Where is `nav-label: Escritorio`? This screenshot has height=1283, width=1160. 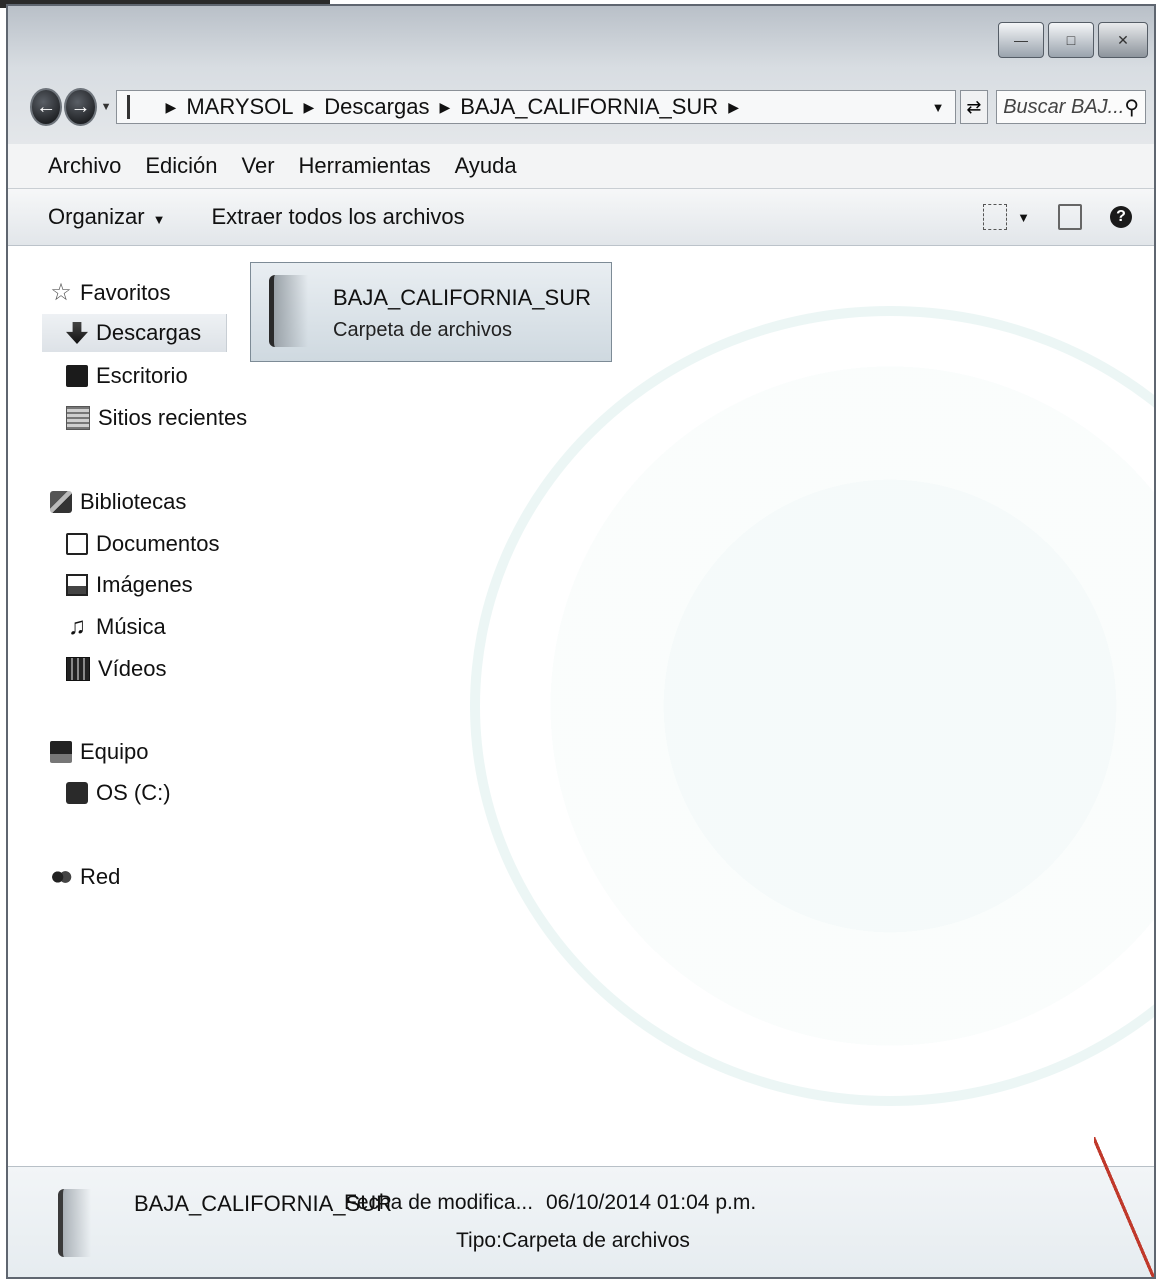 nav-label: Escritorio is located at coordinates (142, 375).